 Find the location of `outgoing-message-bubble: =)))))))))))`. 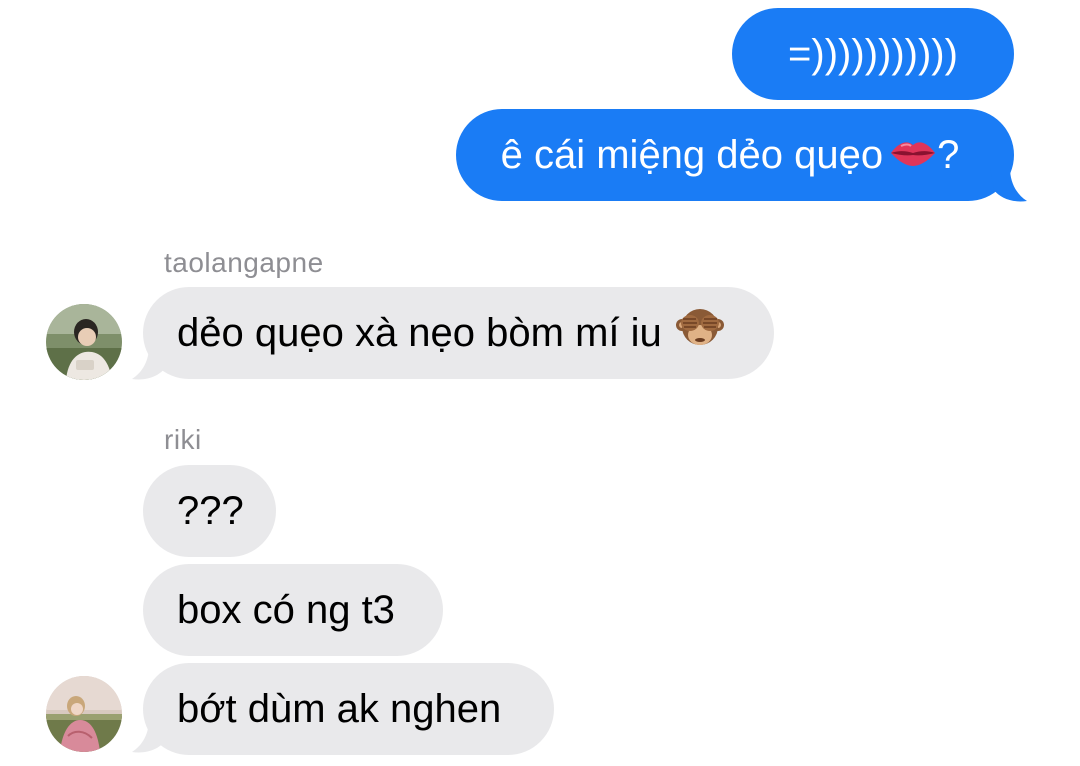

outgoing-message-bubble: =))))))))))) is located at coordinates (873, 54).